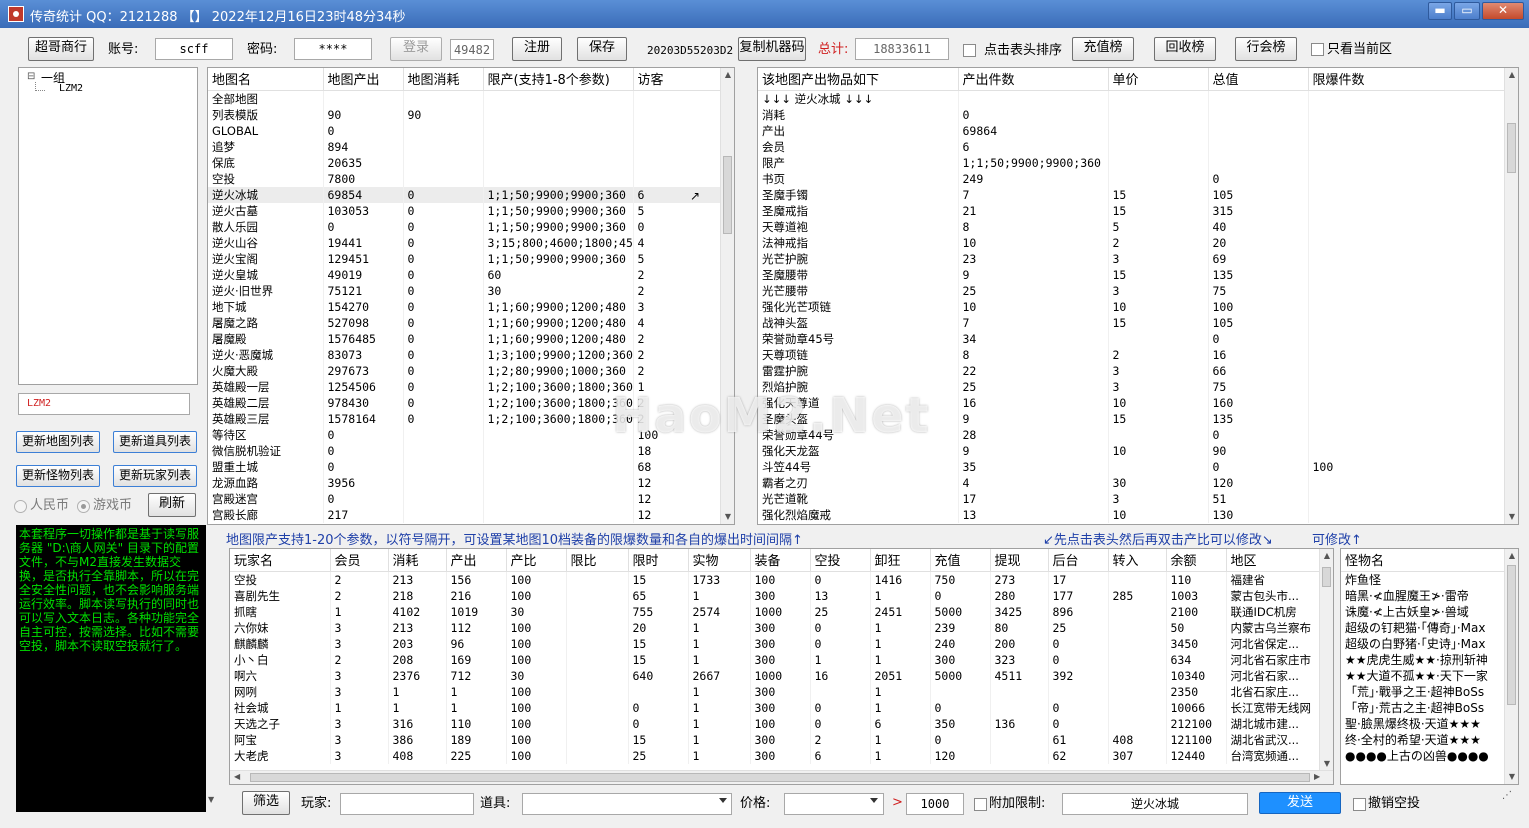  I want to click on table-cell: 阿宝, so click(280, 739).